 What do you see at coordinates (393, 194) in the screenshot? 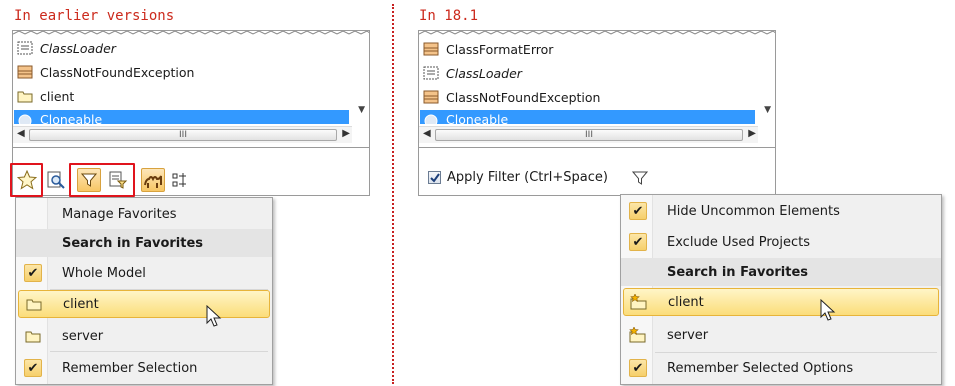
I see `divider` at bounding box center [393, 194].